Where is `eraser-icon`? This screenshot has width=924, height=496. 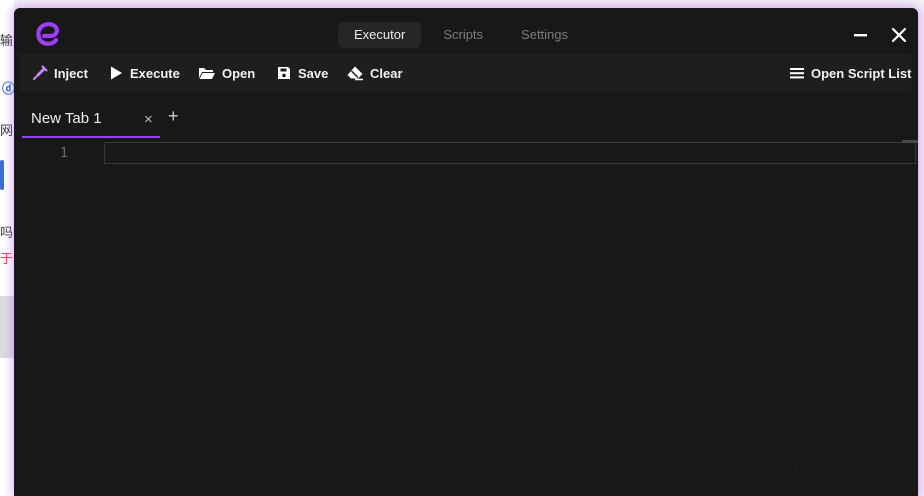 eraser-icon is located at coordinates (355, 73).